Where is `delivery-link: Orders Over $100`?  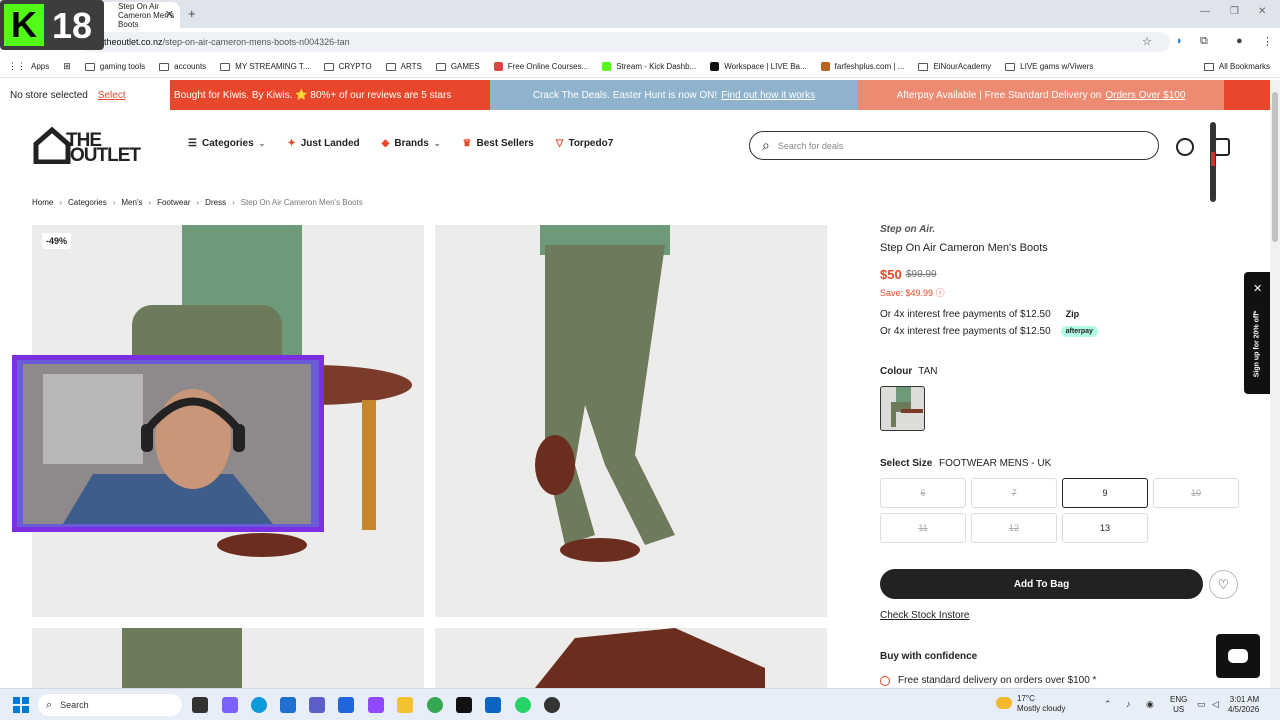
delivery-link: Orders Over $100 is located at coordinates (1145, 95).